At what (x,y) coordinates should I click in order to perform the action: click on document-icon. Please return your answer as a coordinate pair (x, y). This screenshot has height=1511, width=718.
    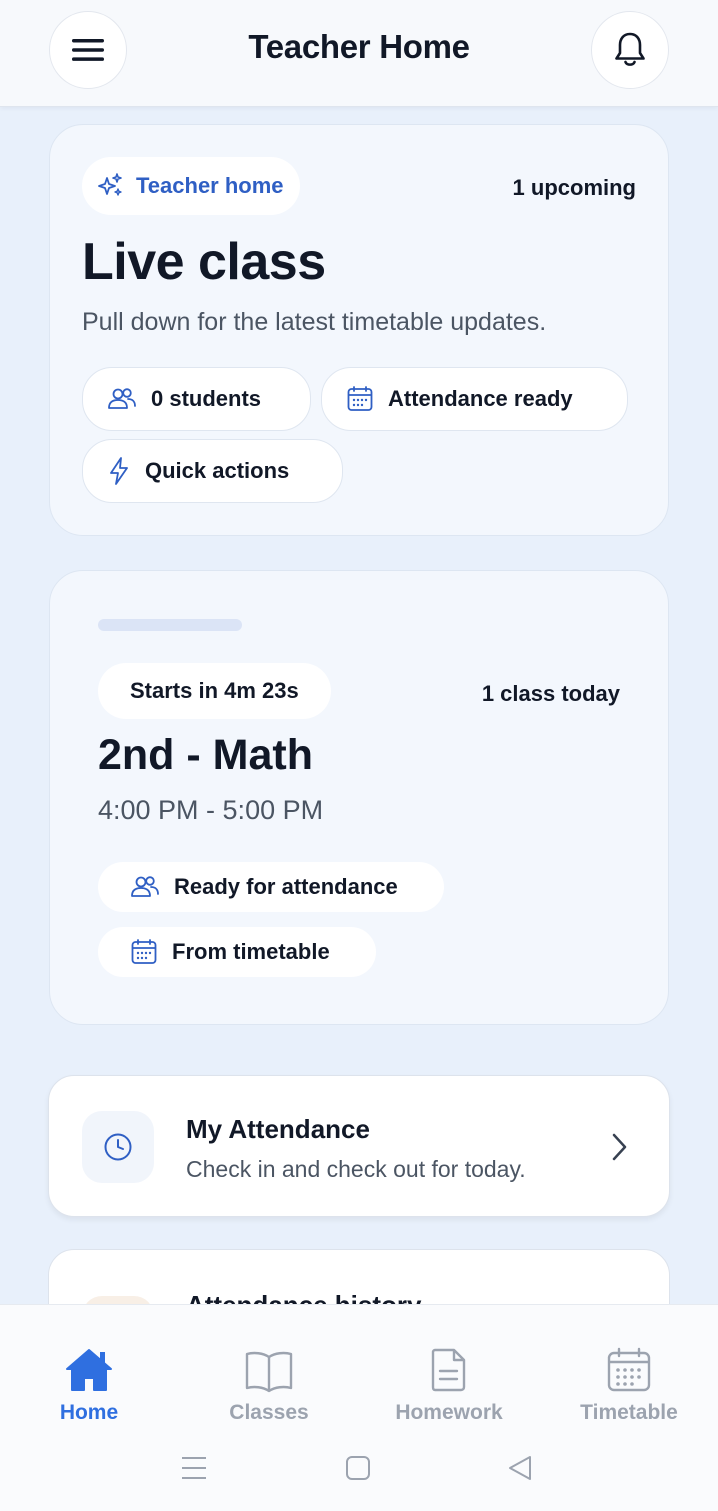
    Looking at the image, I should click on (448, 1370).